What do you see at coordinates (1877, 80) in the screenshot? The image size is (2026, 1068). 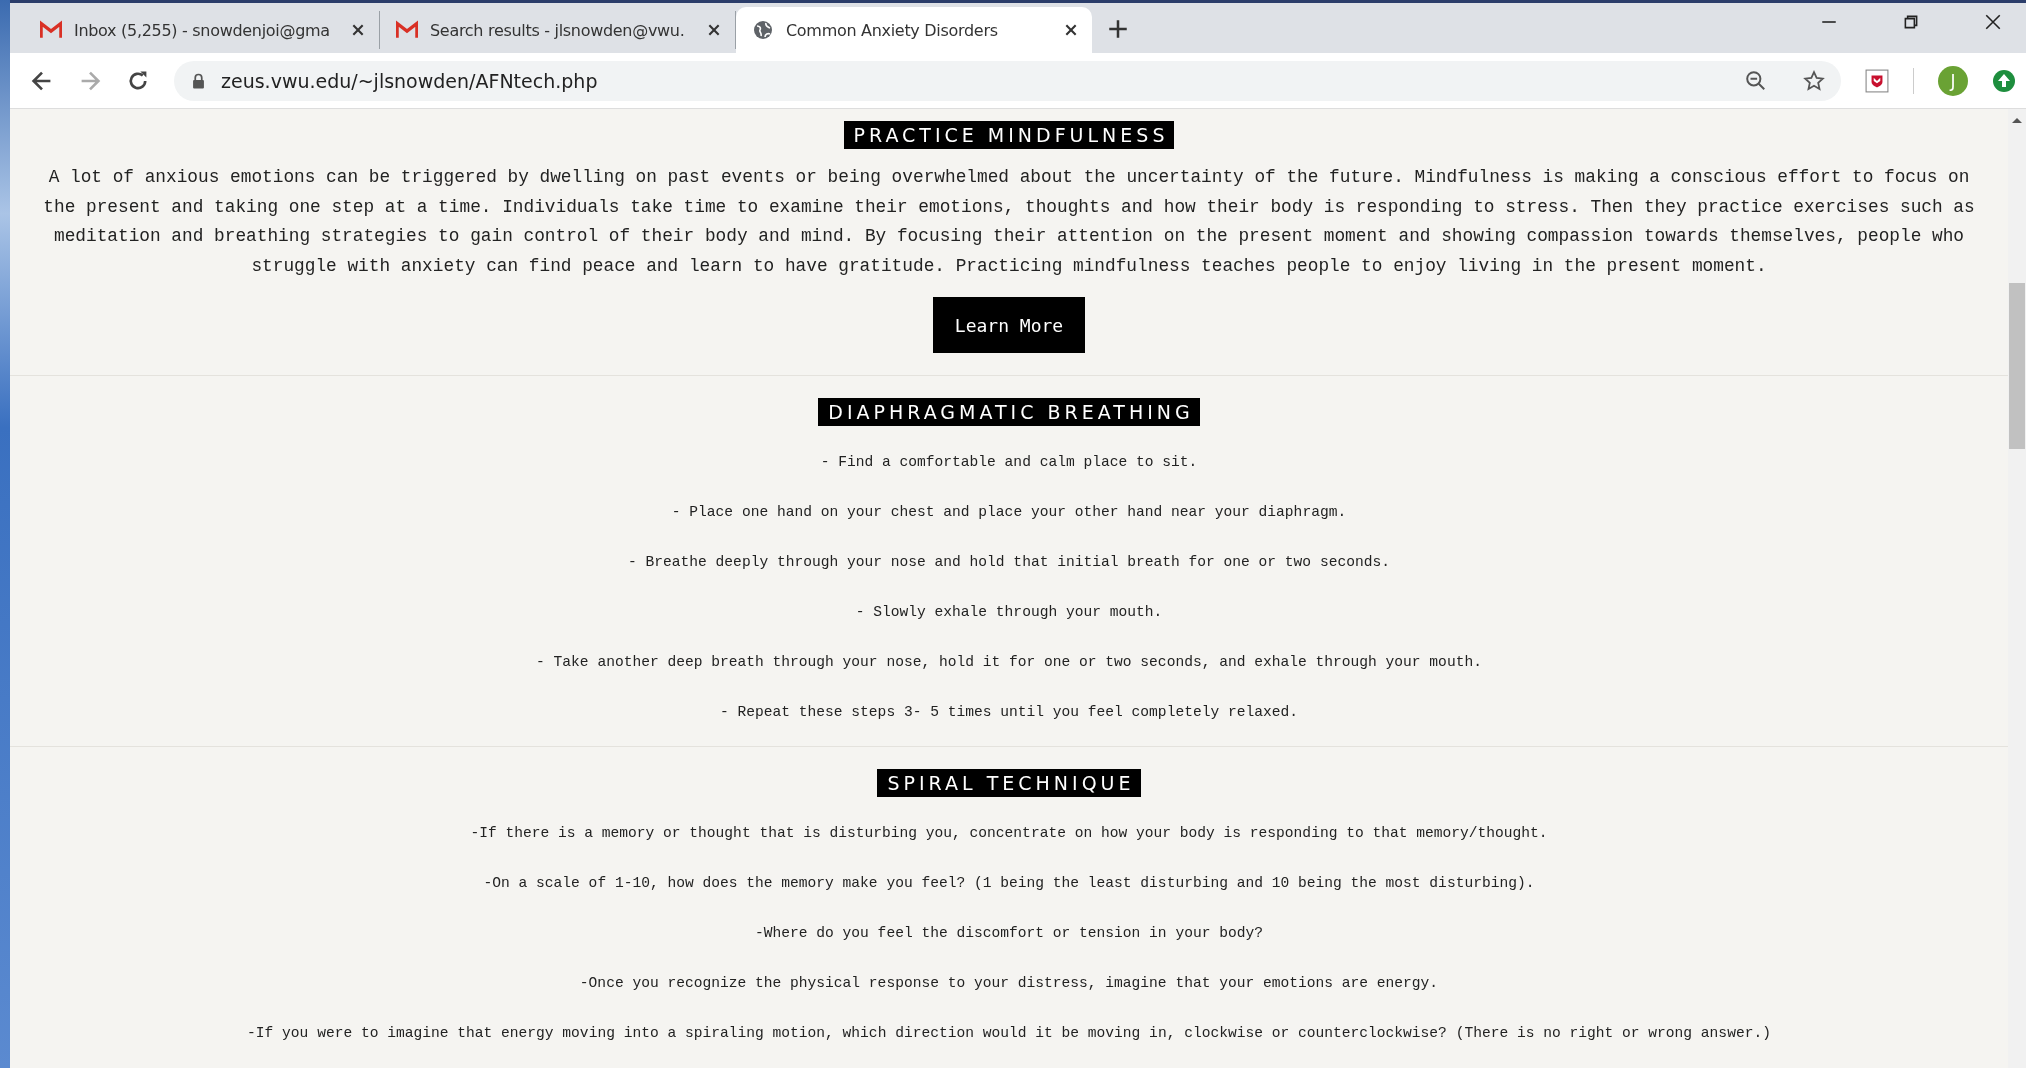 I see `shield-extension-icon` at bounding box center [1877, 80].